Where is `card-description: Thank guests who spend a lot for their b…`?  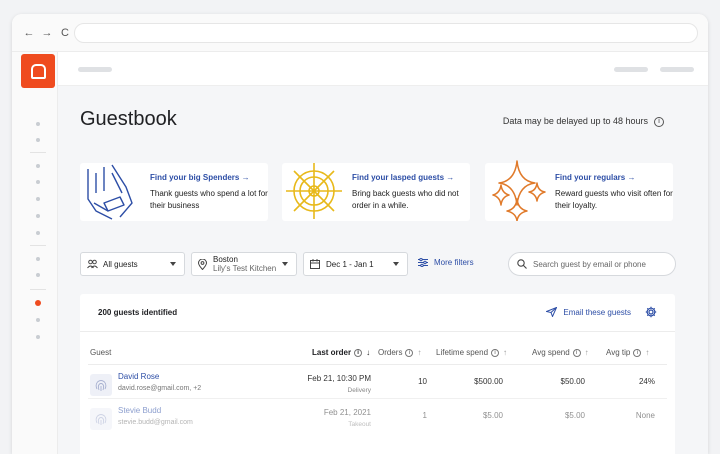
card-description: Thank guests who spend a lot for their b… is located at coordinates (209, 199).